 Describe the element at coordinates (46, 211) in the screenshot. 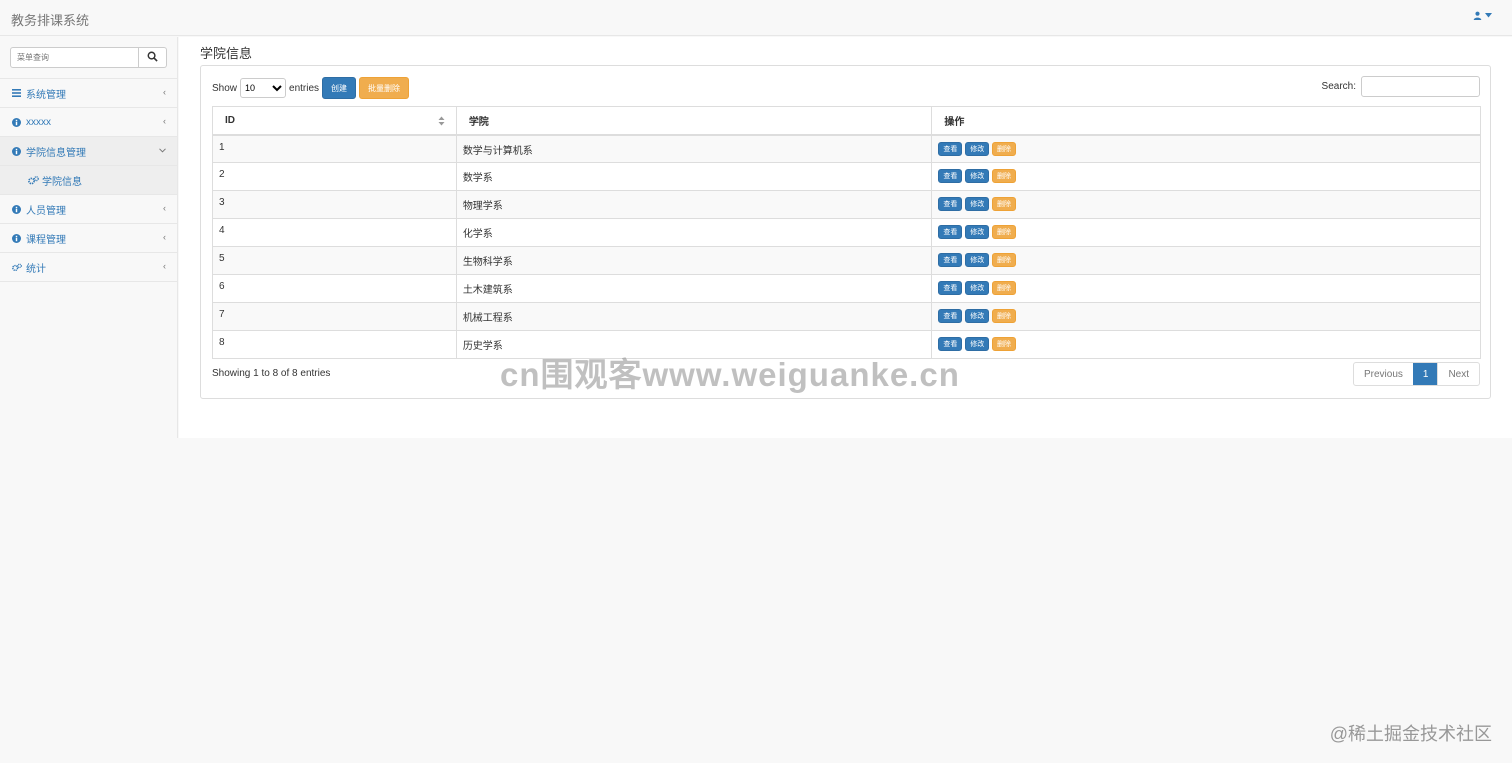

I see `sidebar-item-label: 人员管理` at that location.